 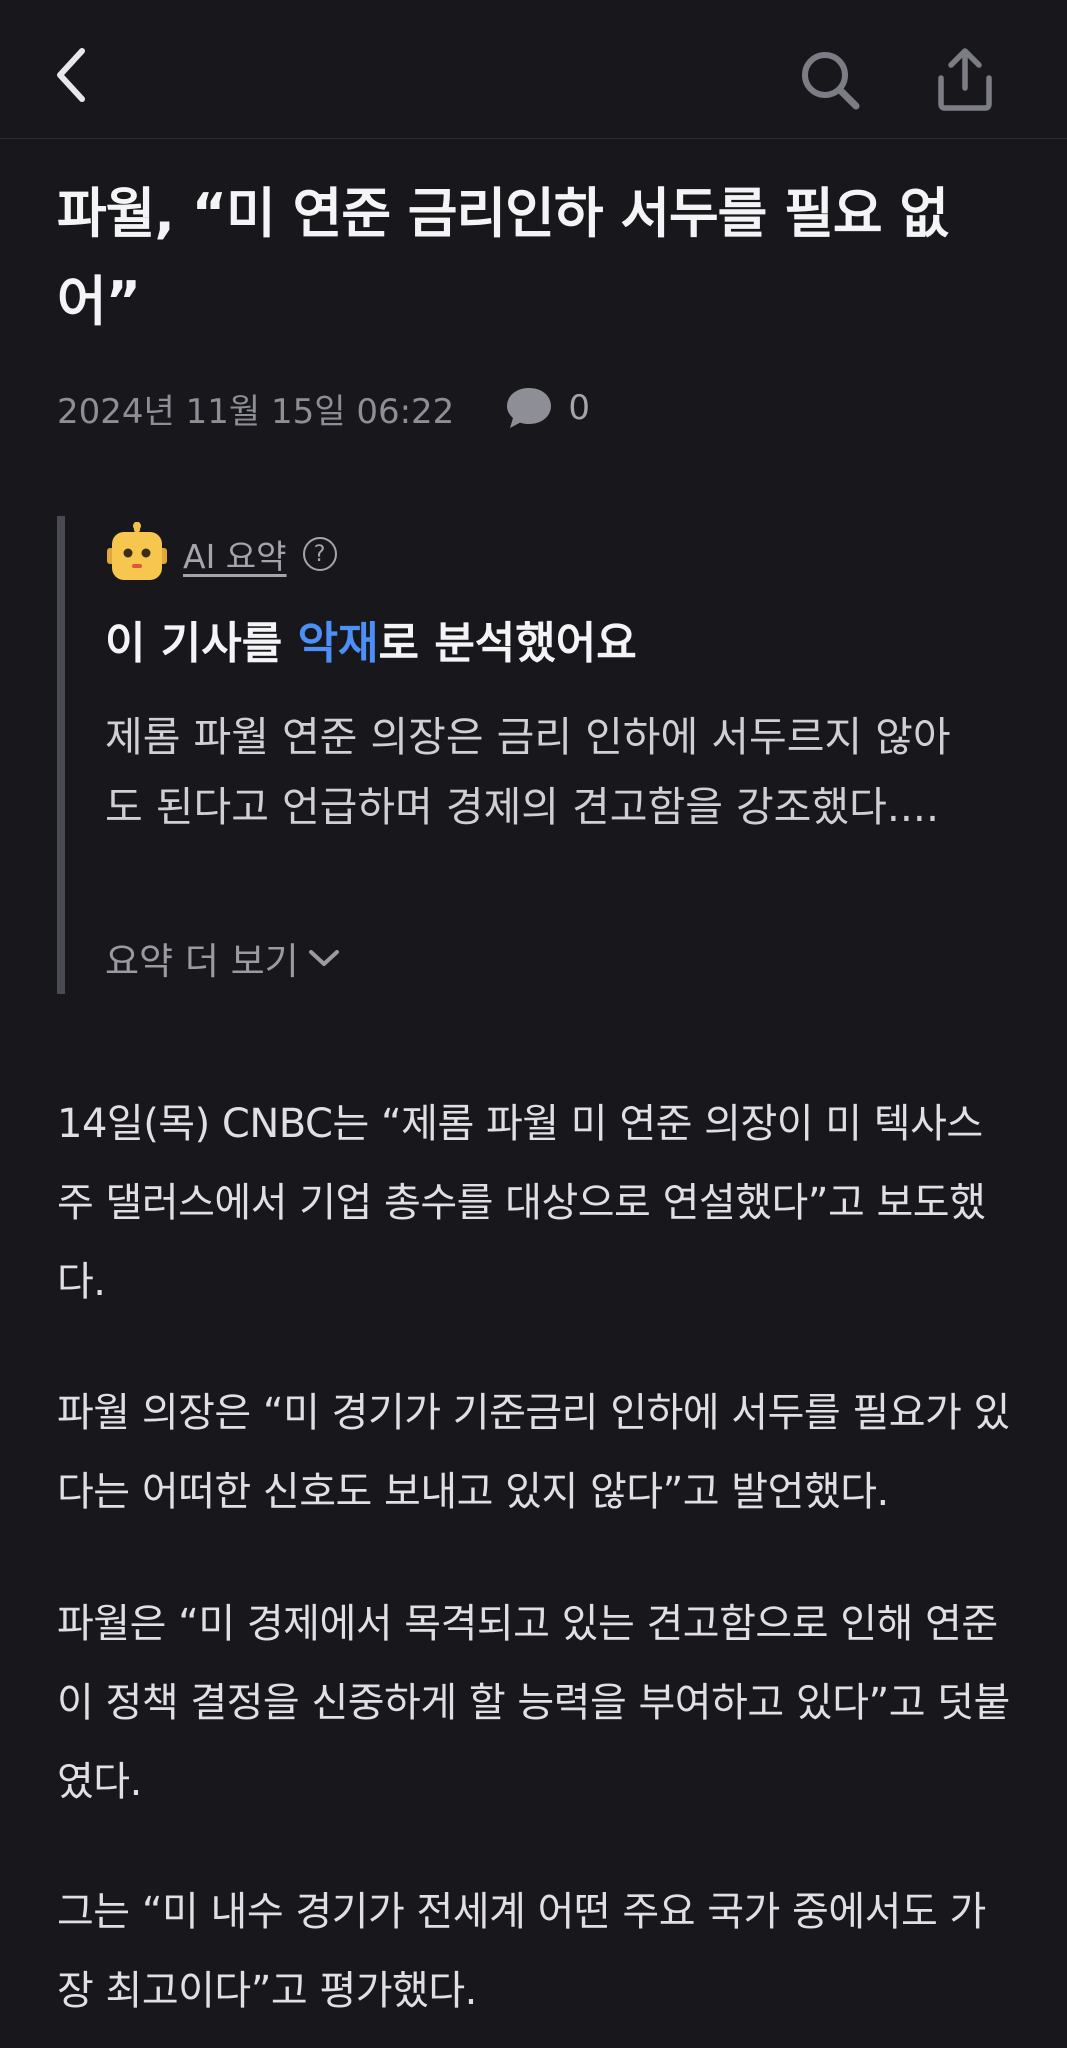 What do you see at coordinates (503, 257) in the screenshot?
I see `article-title: 파월, “미 연준 금리인하 서두를 필요 없어”` at bounding box center [503, 257].